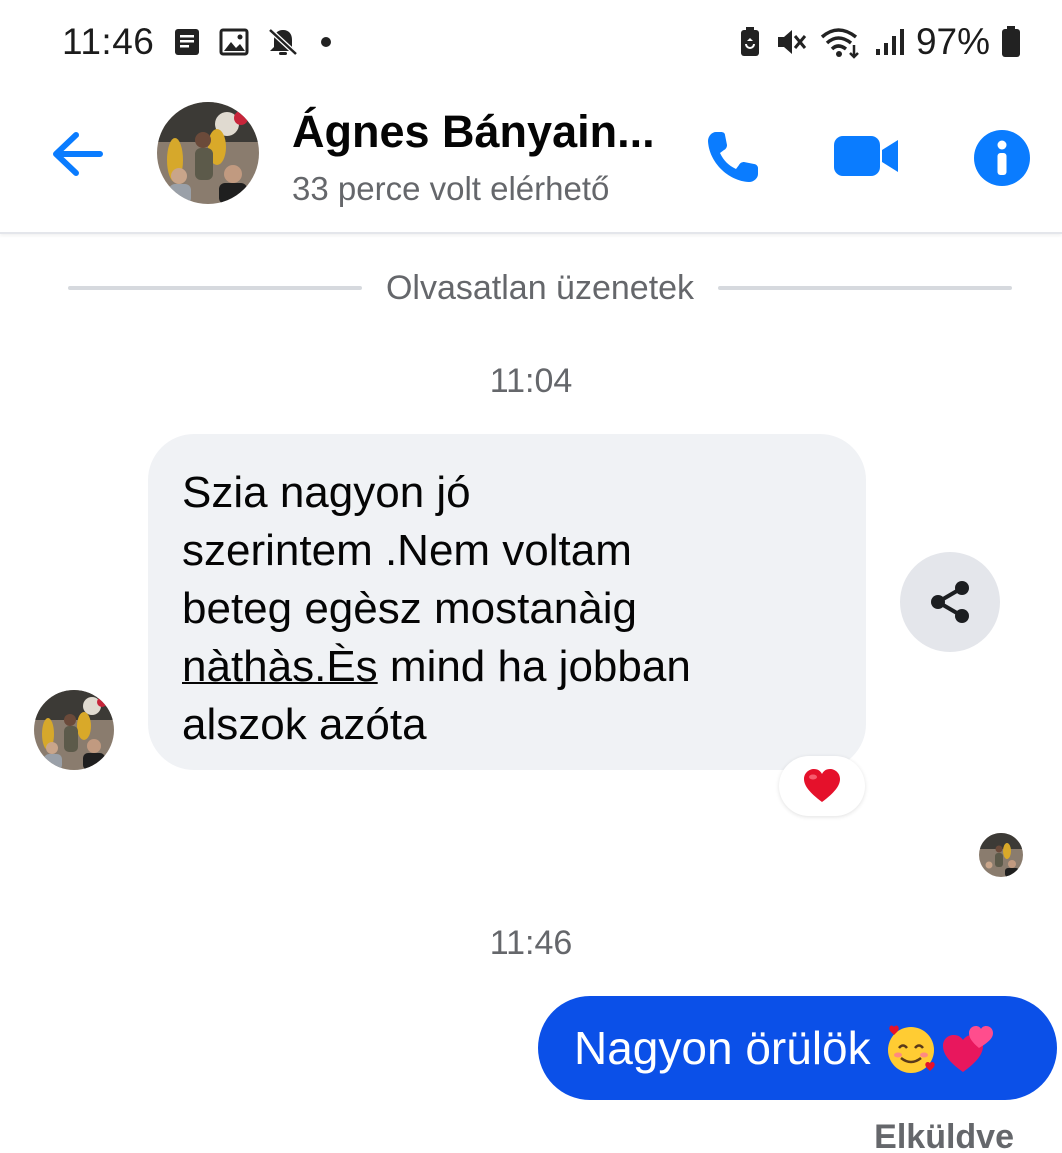 The width and height of the screenshot is (1062, 1153). I want to click on sender-photo, so click(74, 730).